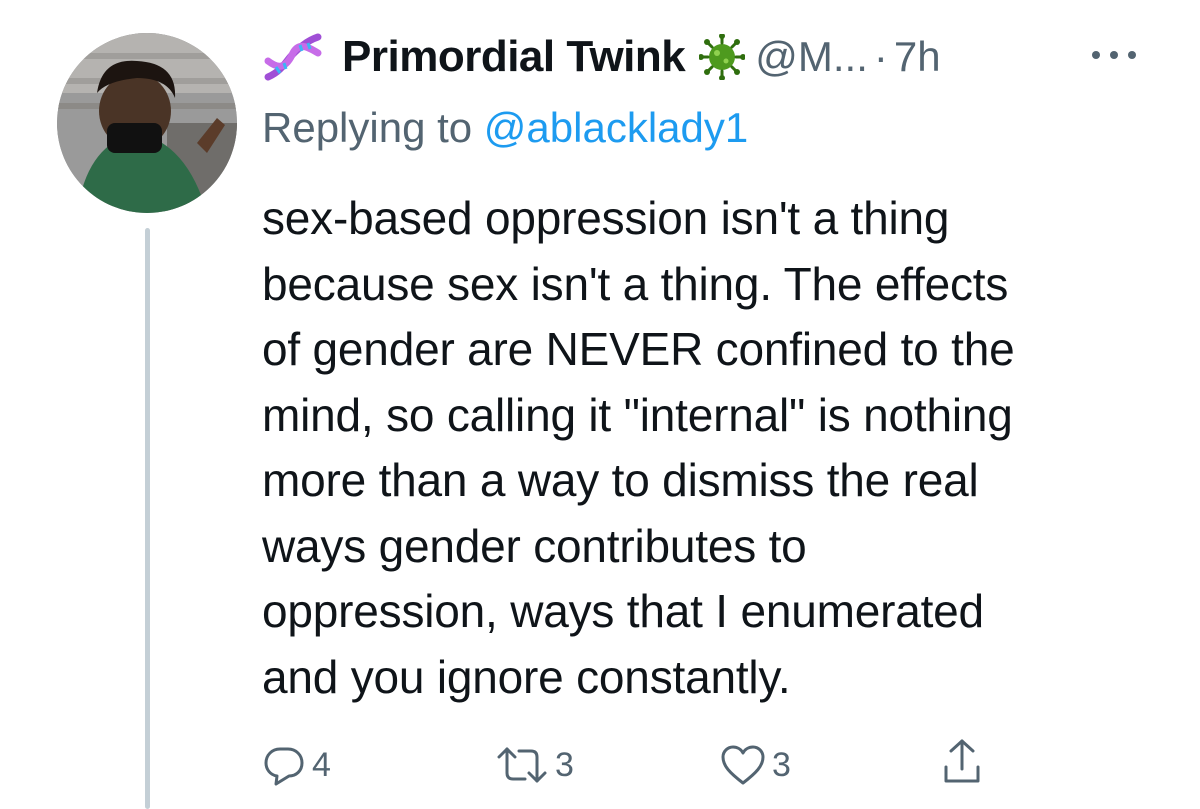 The height and width of the screenshot is (809, 1200). What do you see at coordinates (600, 765) in the screenshot?
I see `tweet-actions: 4 3 3` at bounding box center [600, 765].